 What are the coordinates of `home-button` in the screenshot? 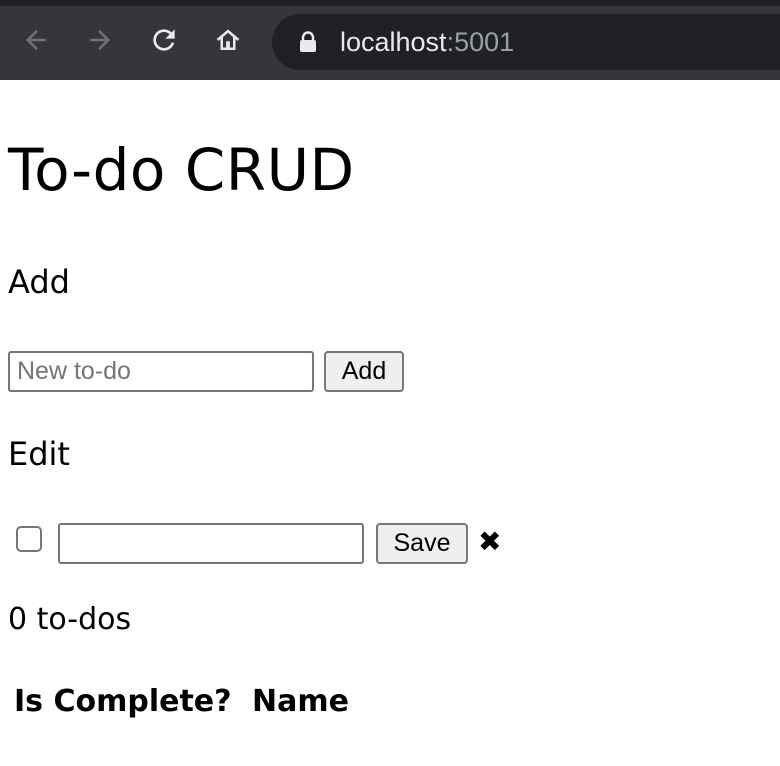 It's located at (228, 40).